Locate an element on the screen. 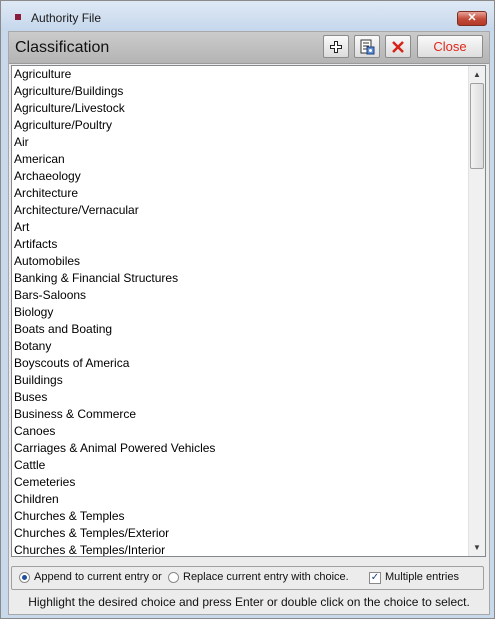 Image resolution: width=495 pixels, height=619 pixels. vertical-scrollbar: ▲ ▼ is located at coordinates (476, 311).